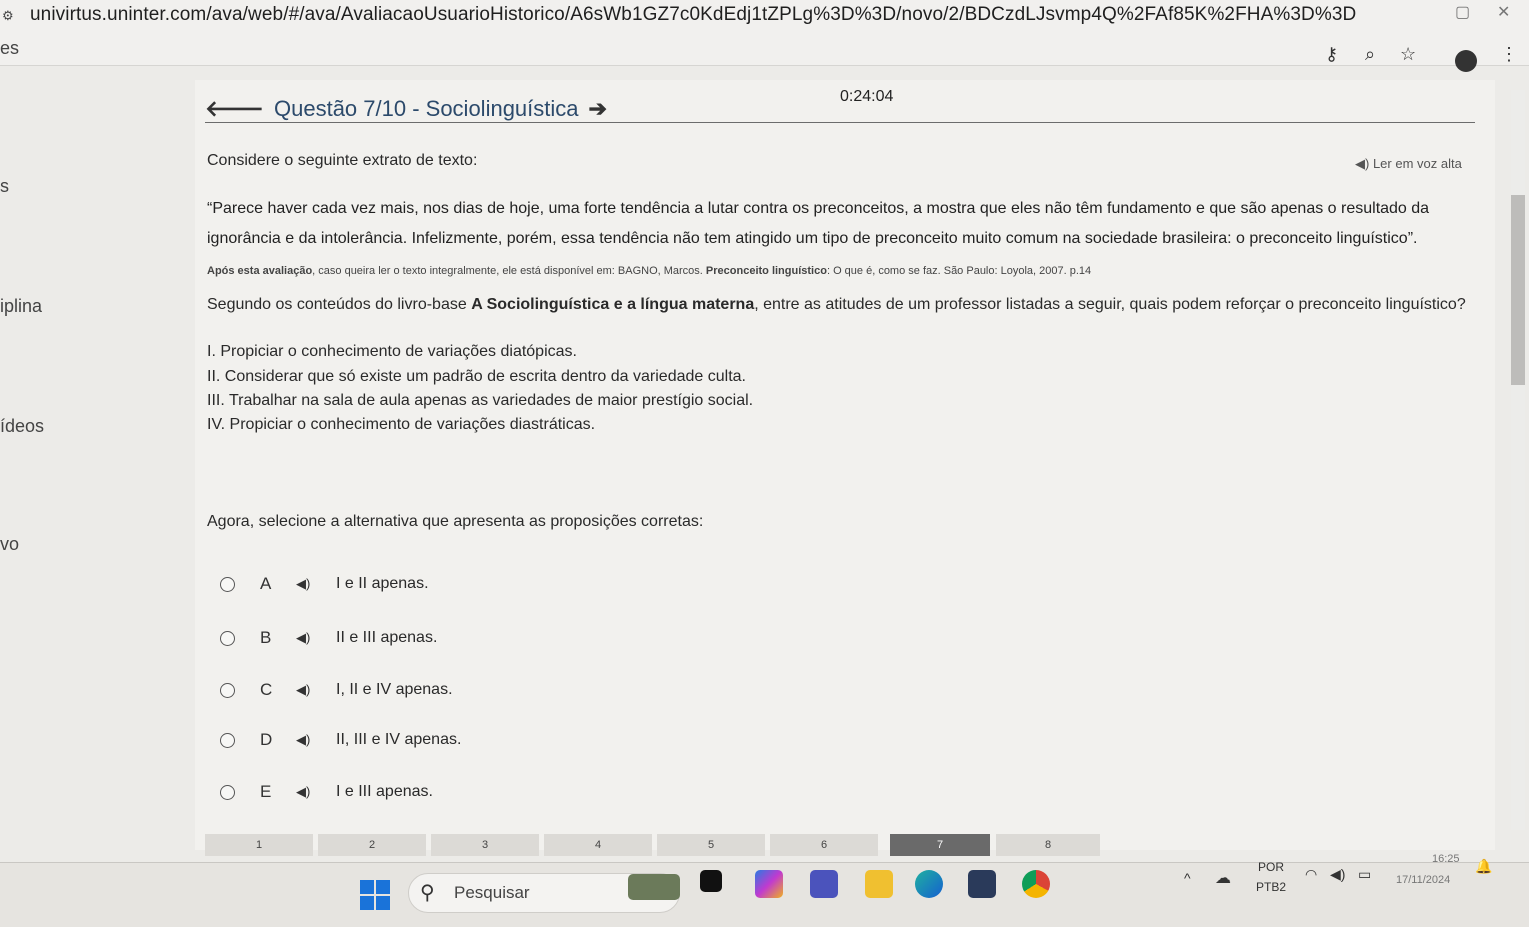  I want to click on clock-date: 17/11/2024, so click(1423, 880).